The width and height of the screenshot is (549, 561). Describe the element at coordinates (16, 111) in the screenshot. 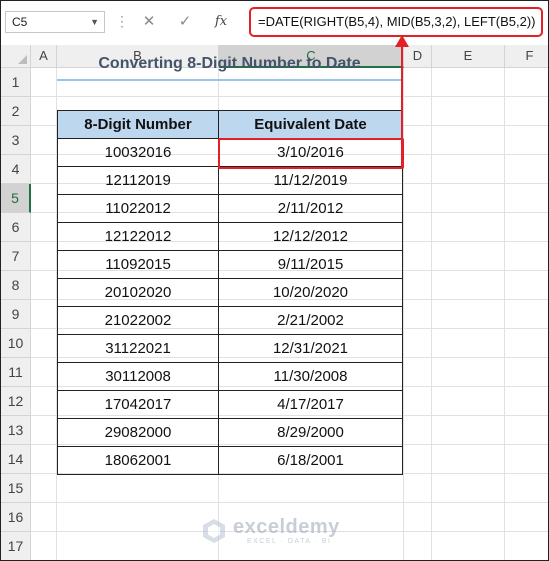

I see `row-header-2: 2` at that location.